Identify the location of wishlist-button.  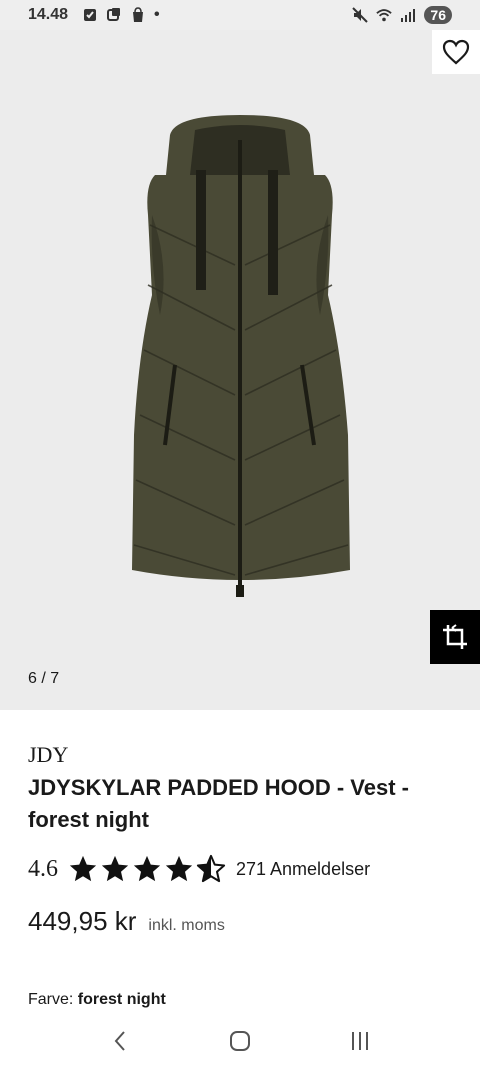
(456, 52).